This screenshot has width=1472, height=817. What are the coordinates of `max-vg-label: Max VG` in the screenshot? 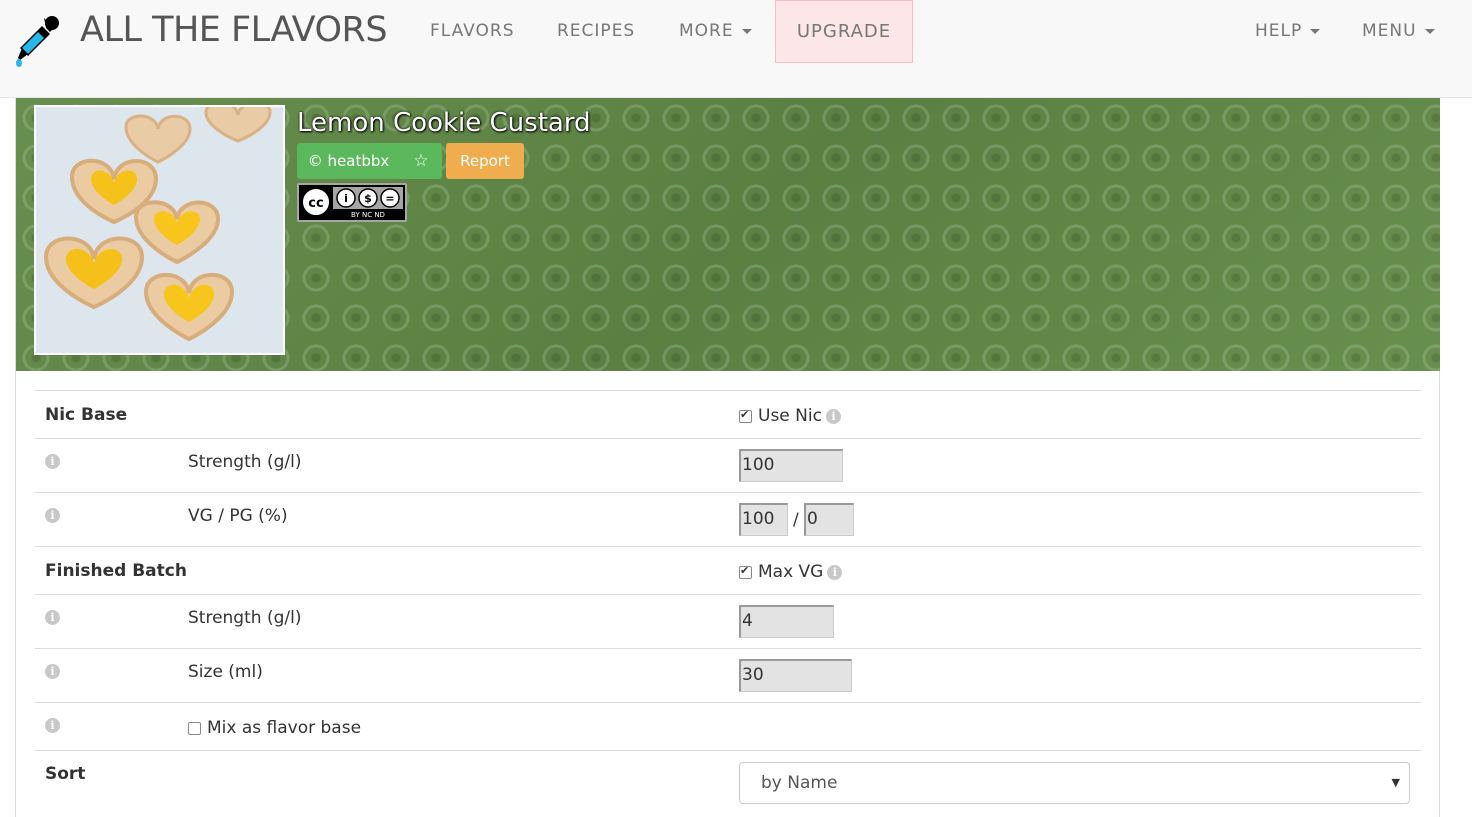 It's located at (791, 572).